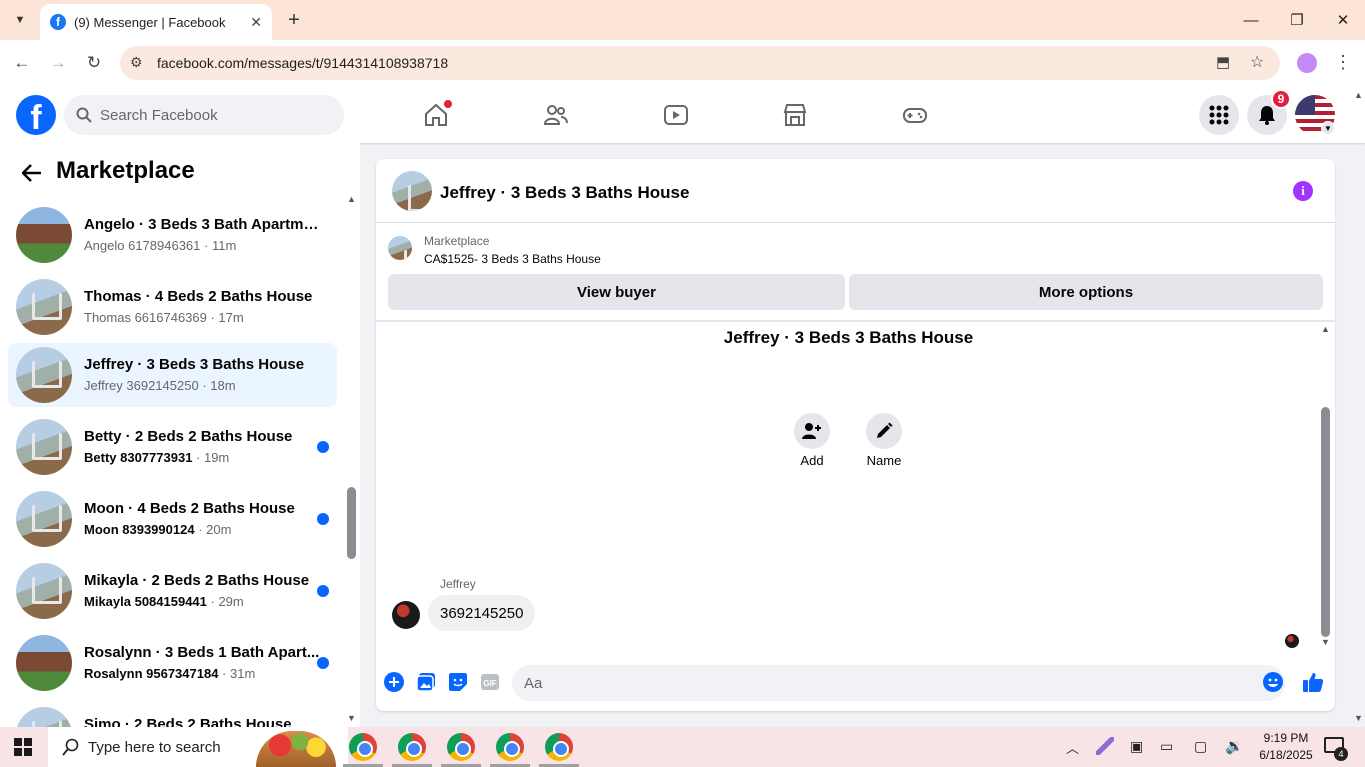 The image size is (1365, 767). I want to click on chat-scroll-up: ▲, so click(1325, 329).